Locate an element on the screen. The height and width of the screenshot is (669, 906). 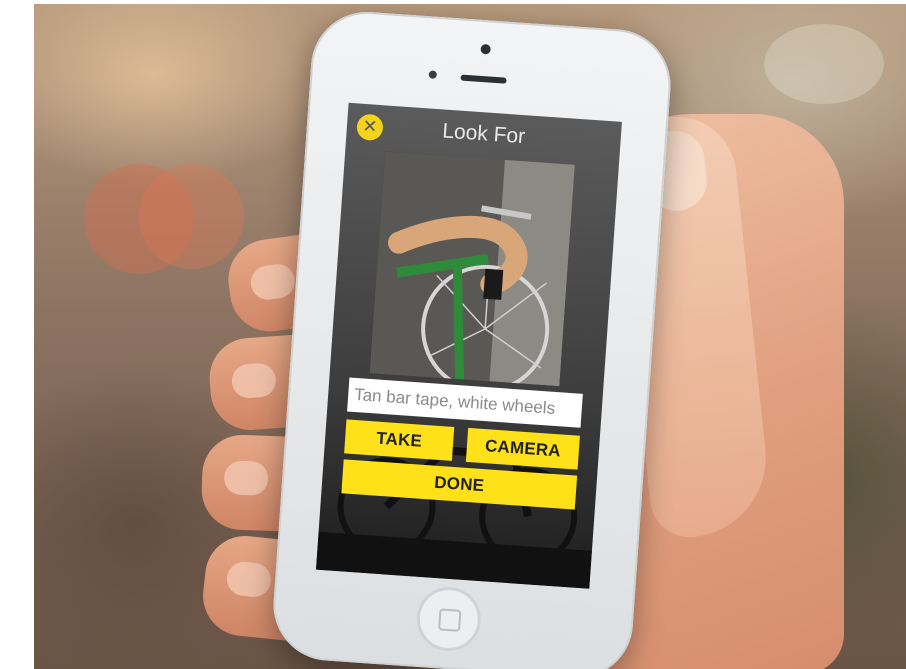
bike-handlebar-photo is located at coordinates (472, 269).